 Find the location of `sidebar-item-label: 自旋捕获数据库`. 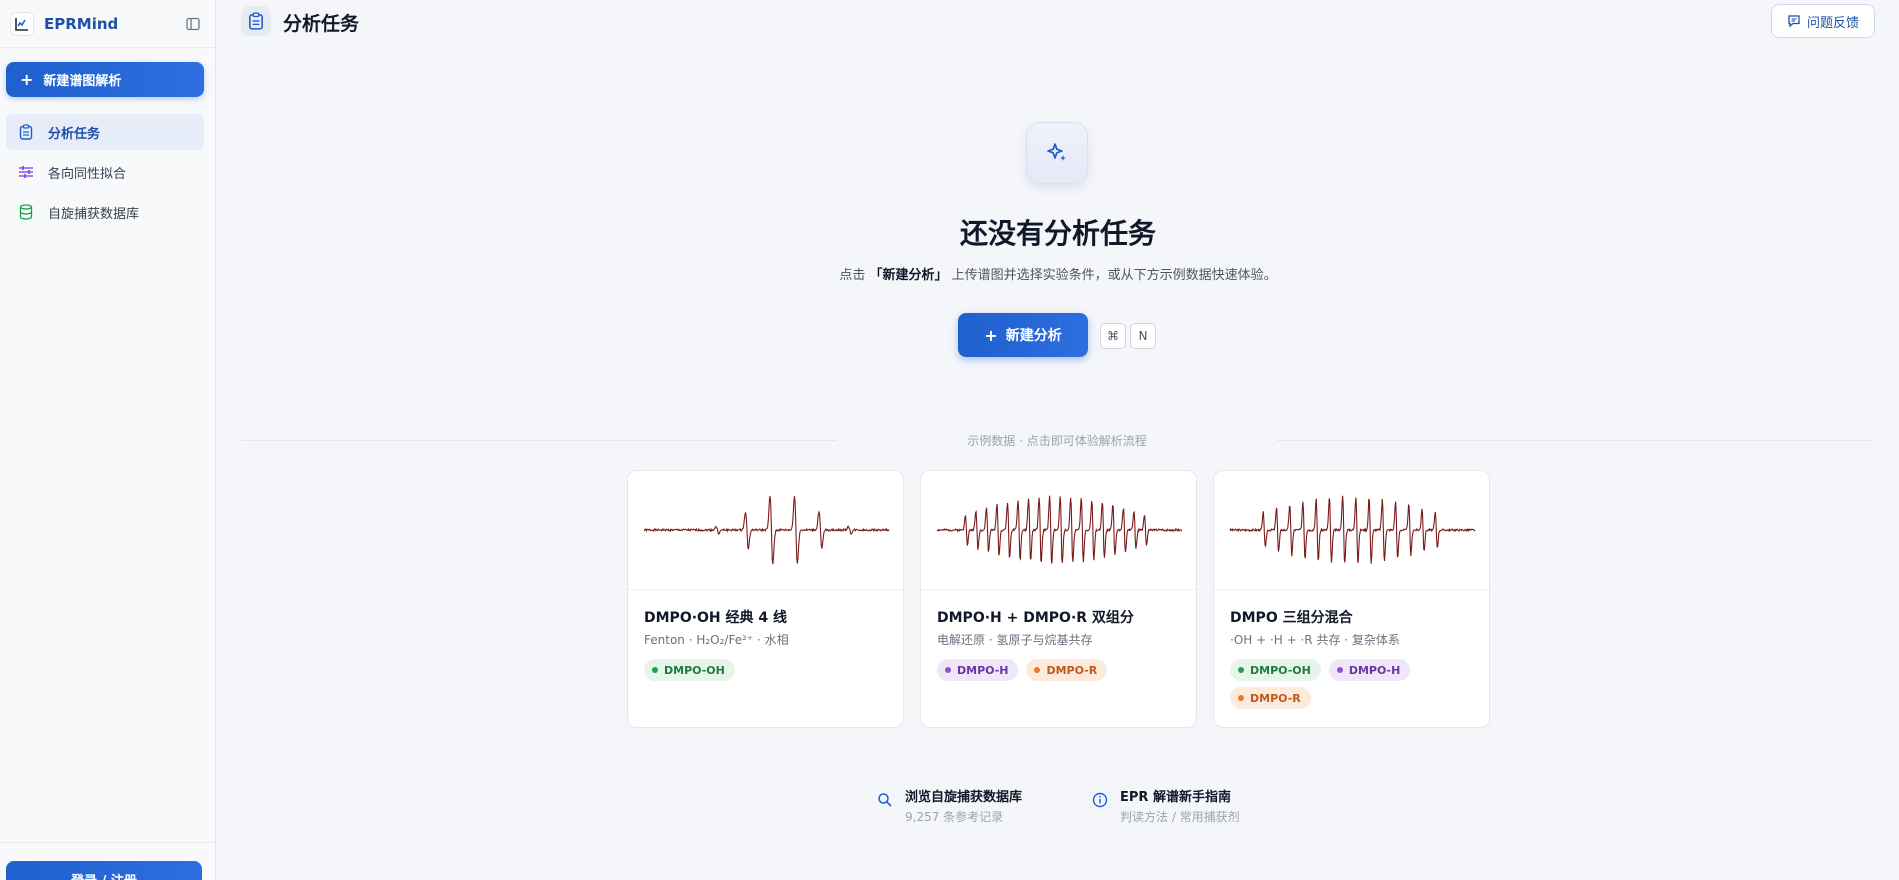

sidebar-item-label: 自旋捕获数据库 is located at coordinates (94, 214).